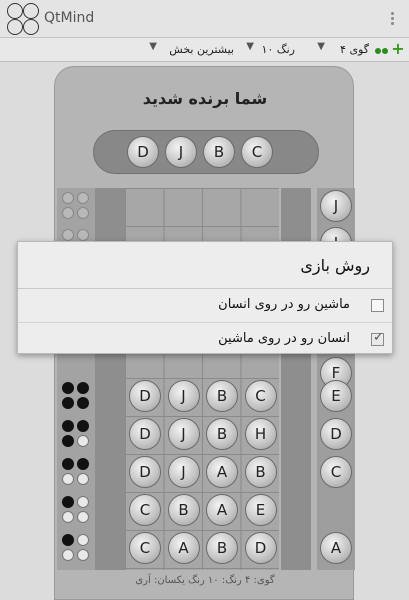 This screenshot has height=600, width=409. Describe the element at coordinates (257, 152) in the screenshot. I see `solution-peg: C` at that location.